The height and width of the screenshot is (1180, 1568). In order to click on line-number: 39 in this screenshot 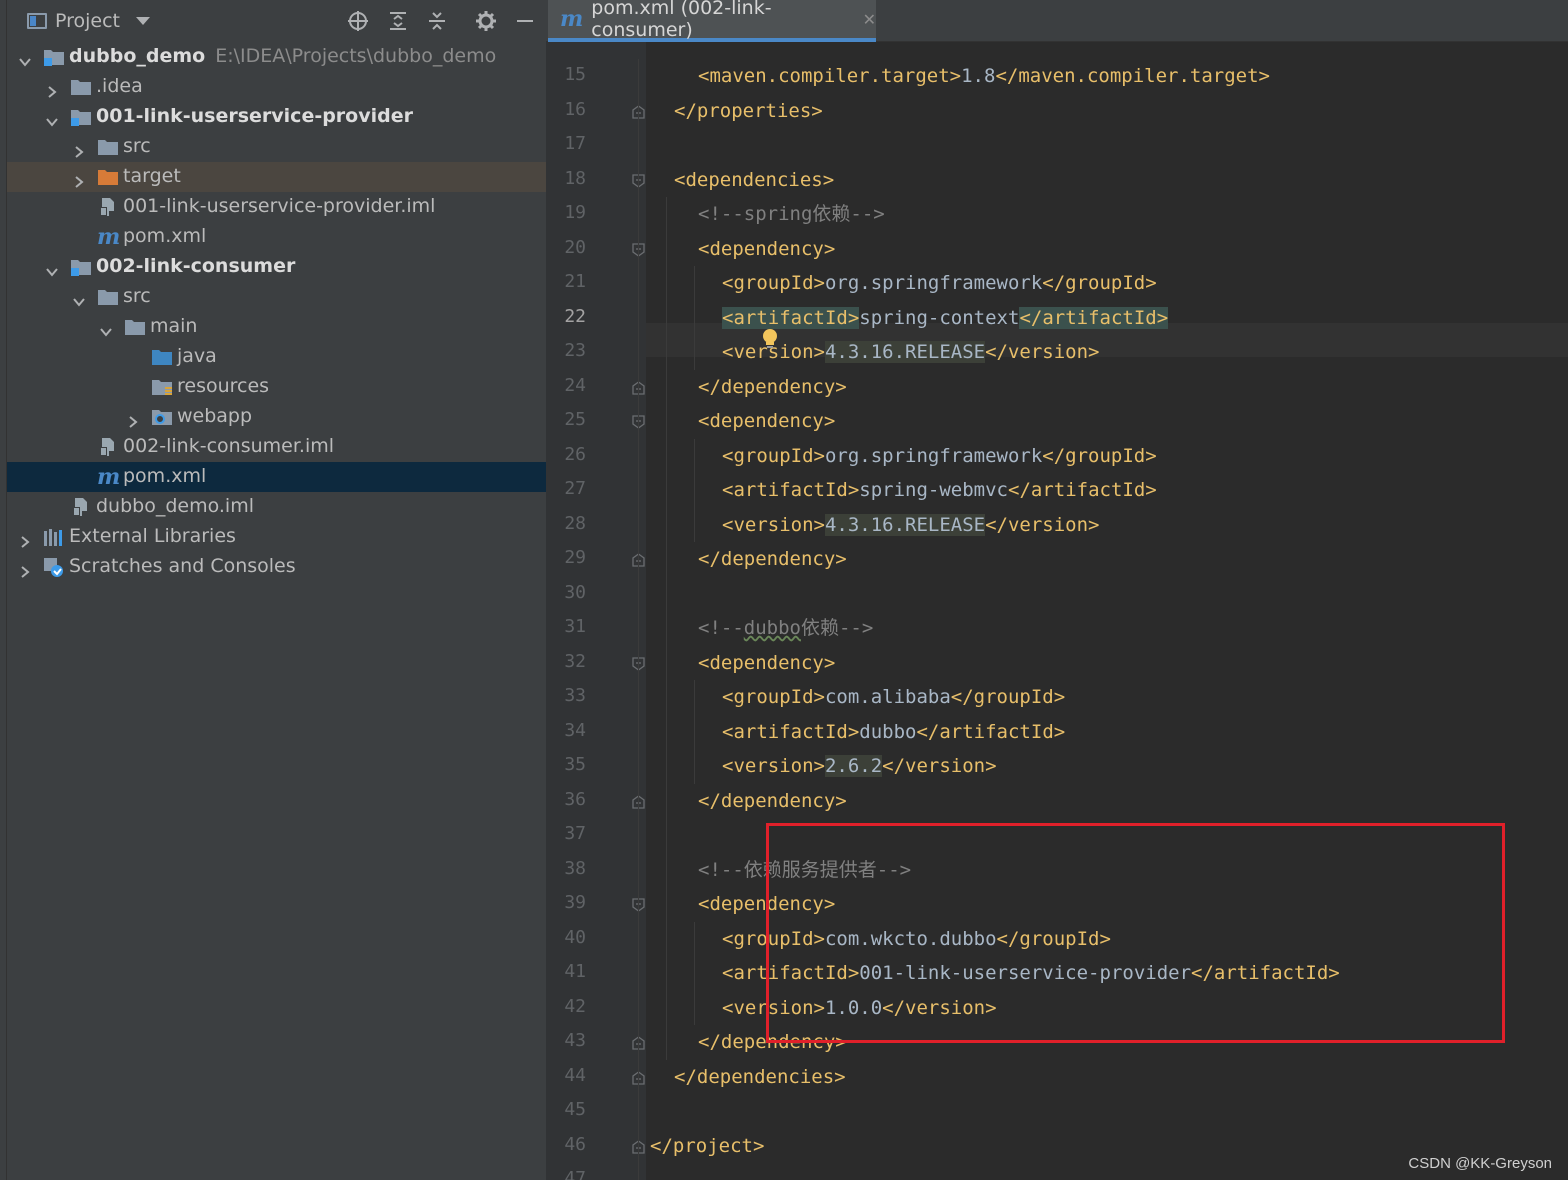, I will do `click(566, 903)`.